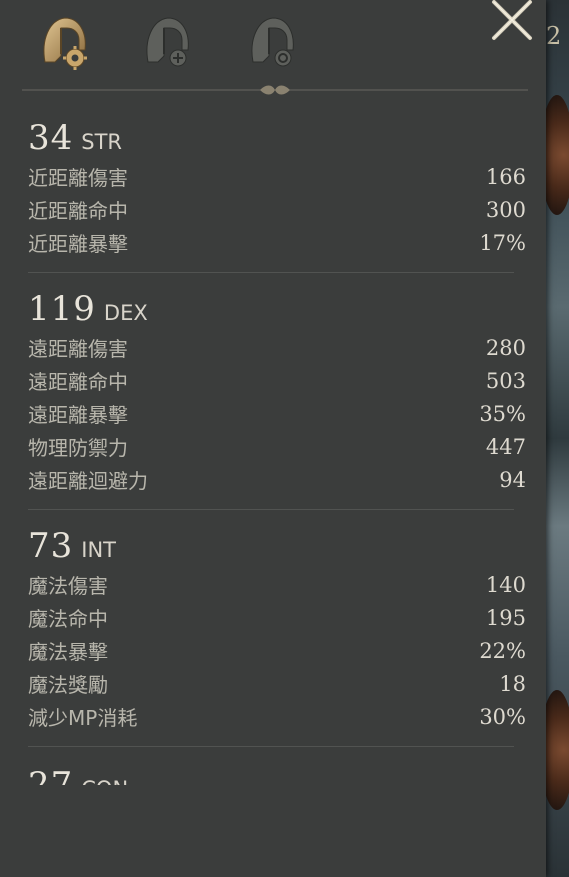  What do you see at coordinates (278, 310) in the screenshot?
I see `dex-header: 119 DEX` at bounding box center [278, 310].